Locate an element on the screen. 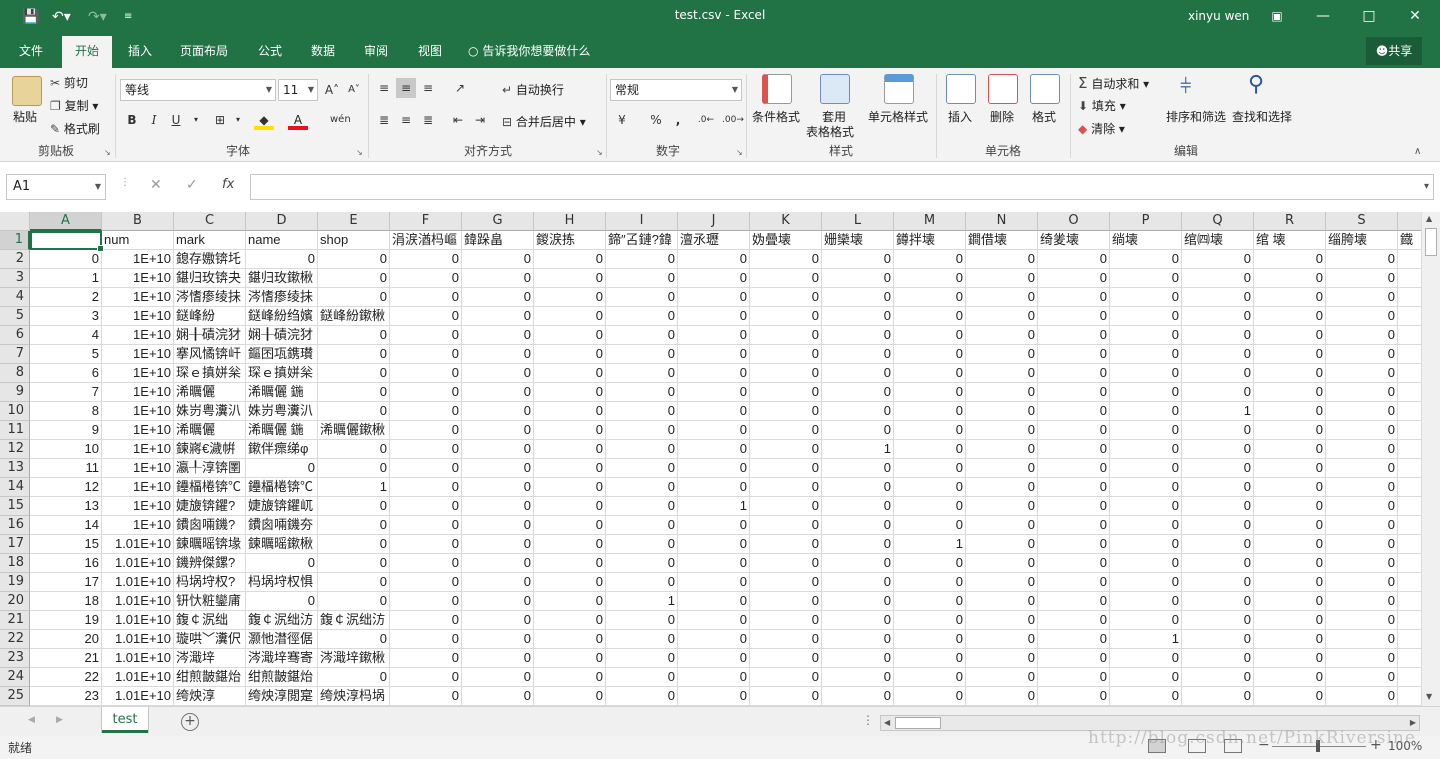 The image size is (1440, 759). column-header: J is located at coordinates (714, 221).